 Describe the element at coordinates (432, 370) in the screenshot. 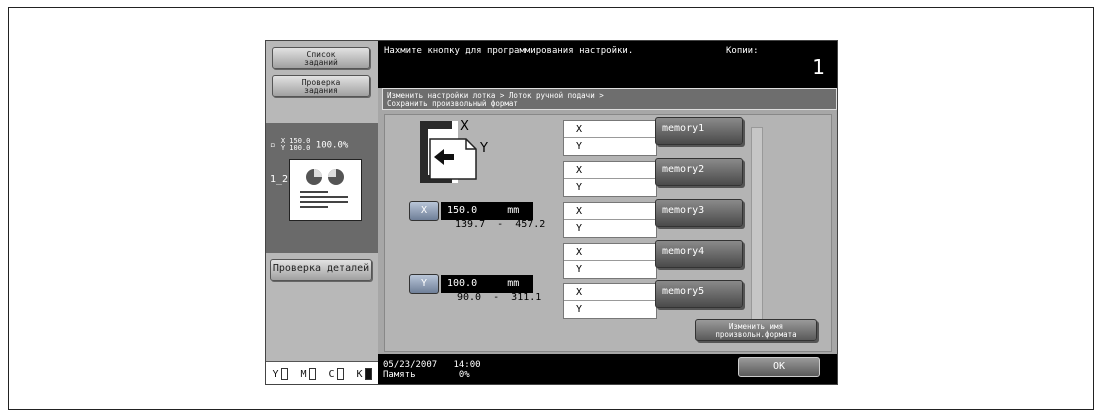

I see `date-memory-status: 05/23/2007 14:00 Память 0%` at that location.